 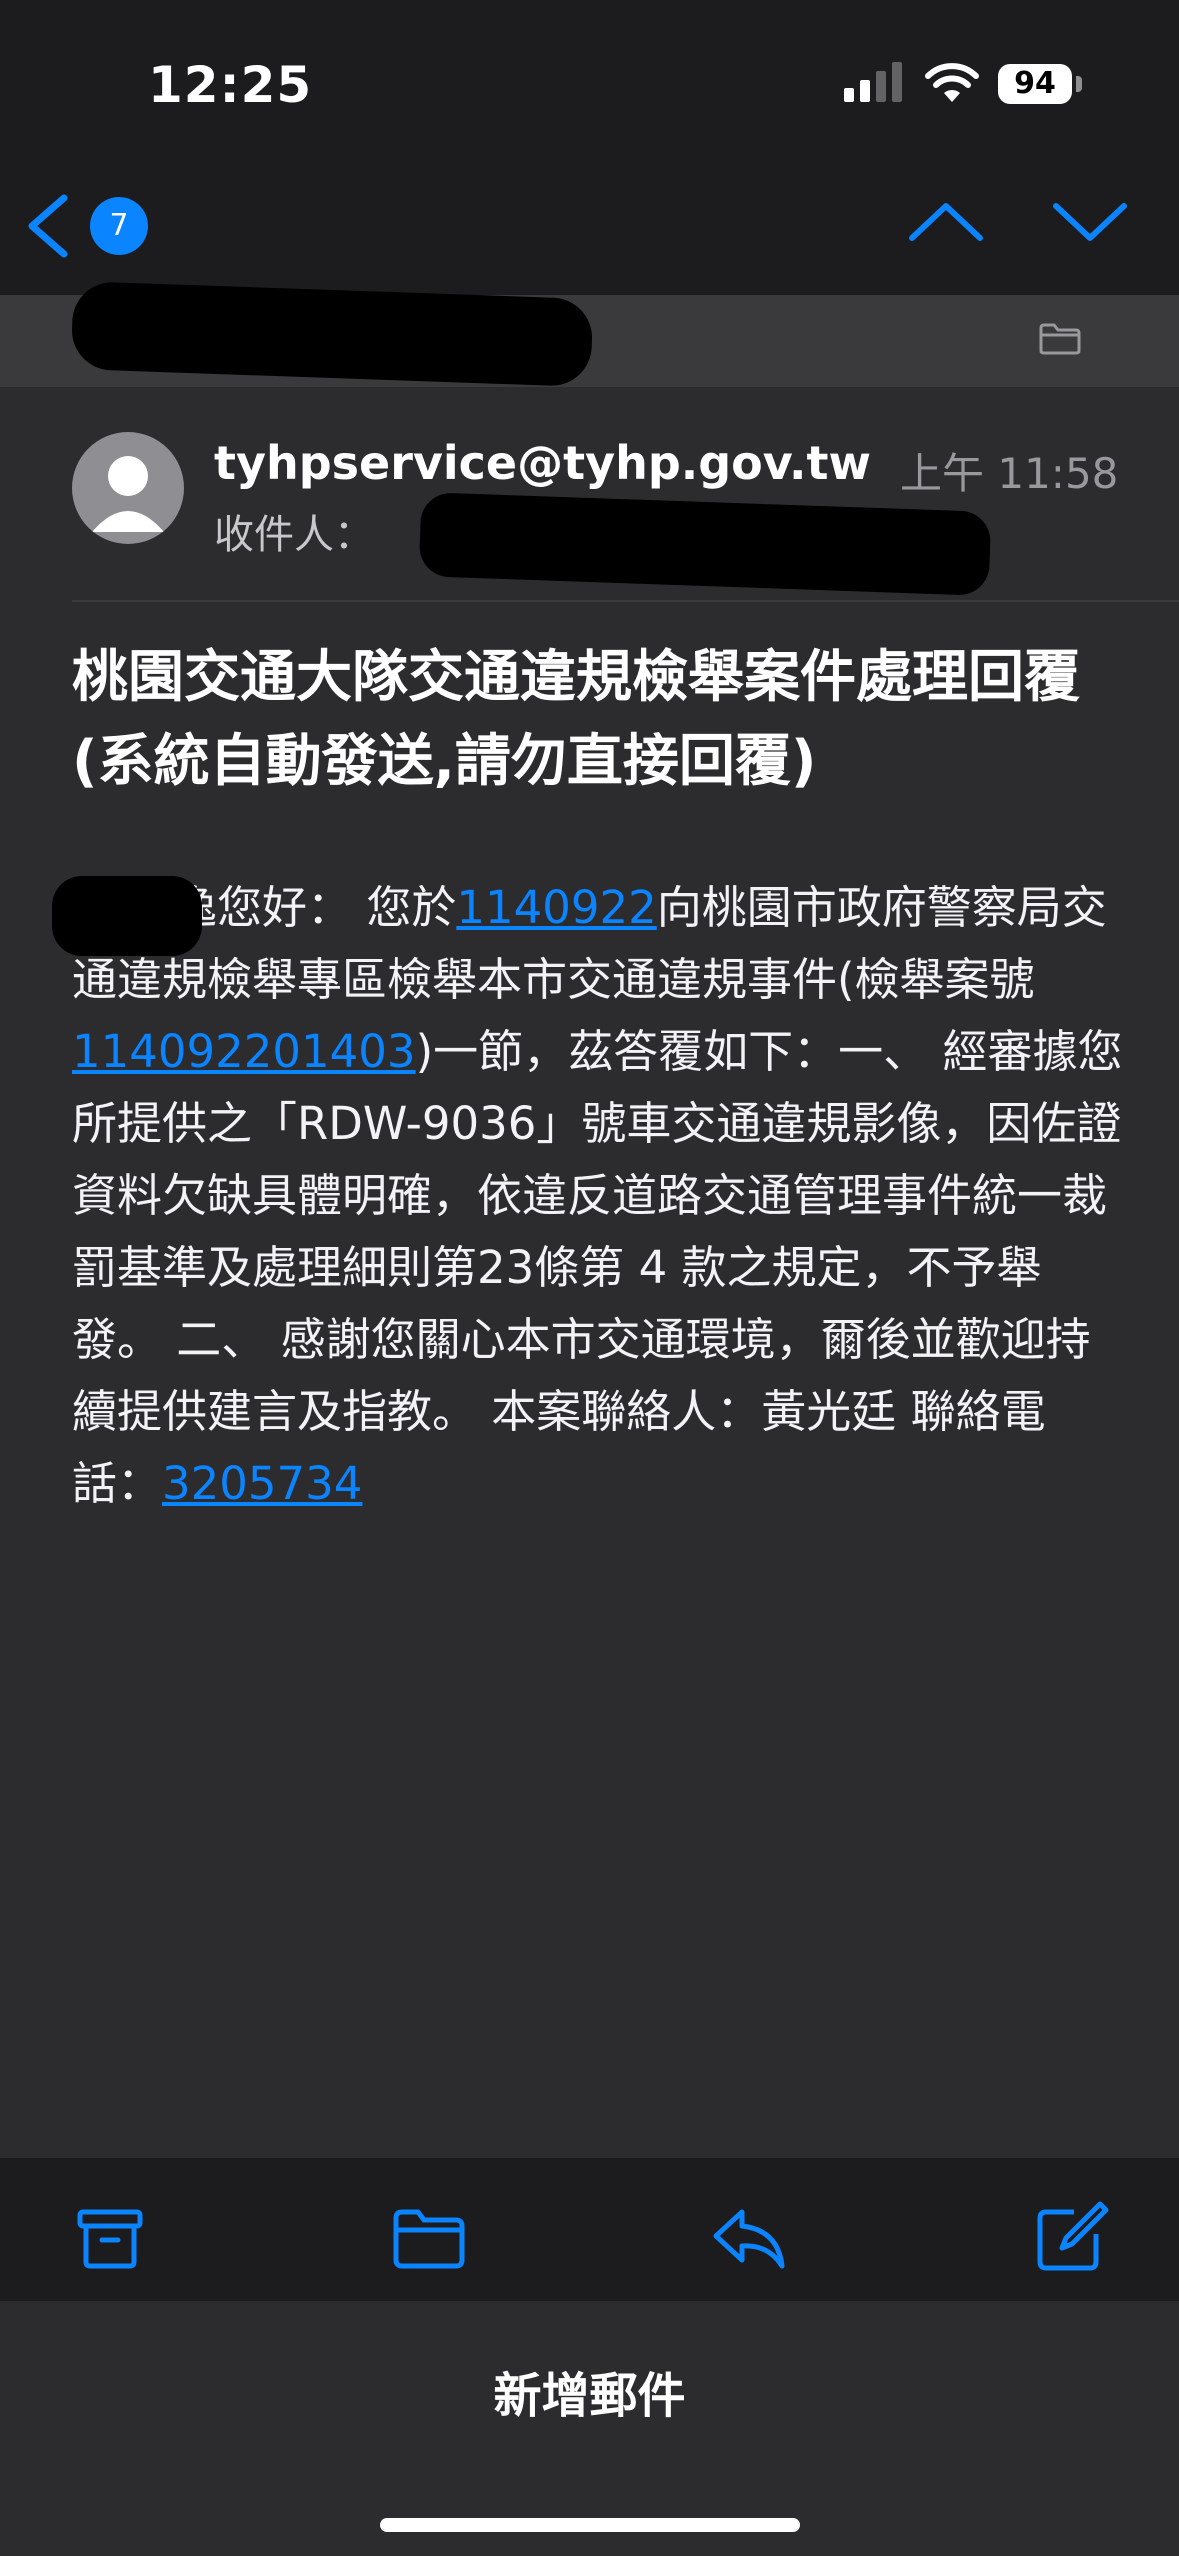 I want to click on phone-link: 3205734, so click(x=262, y=1483).